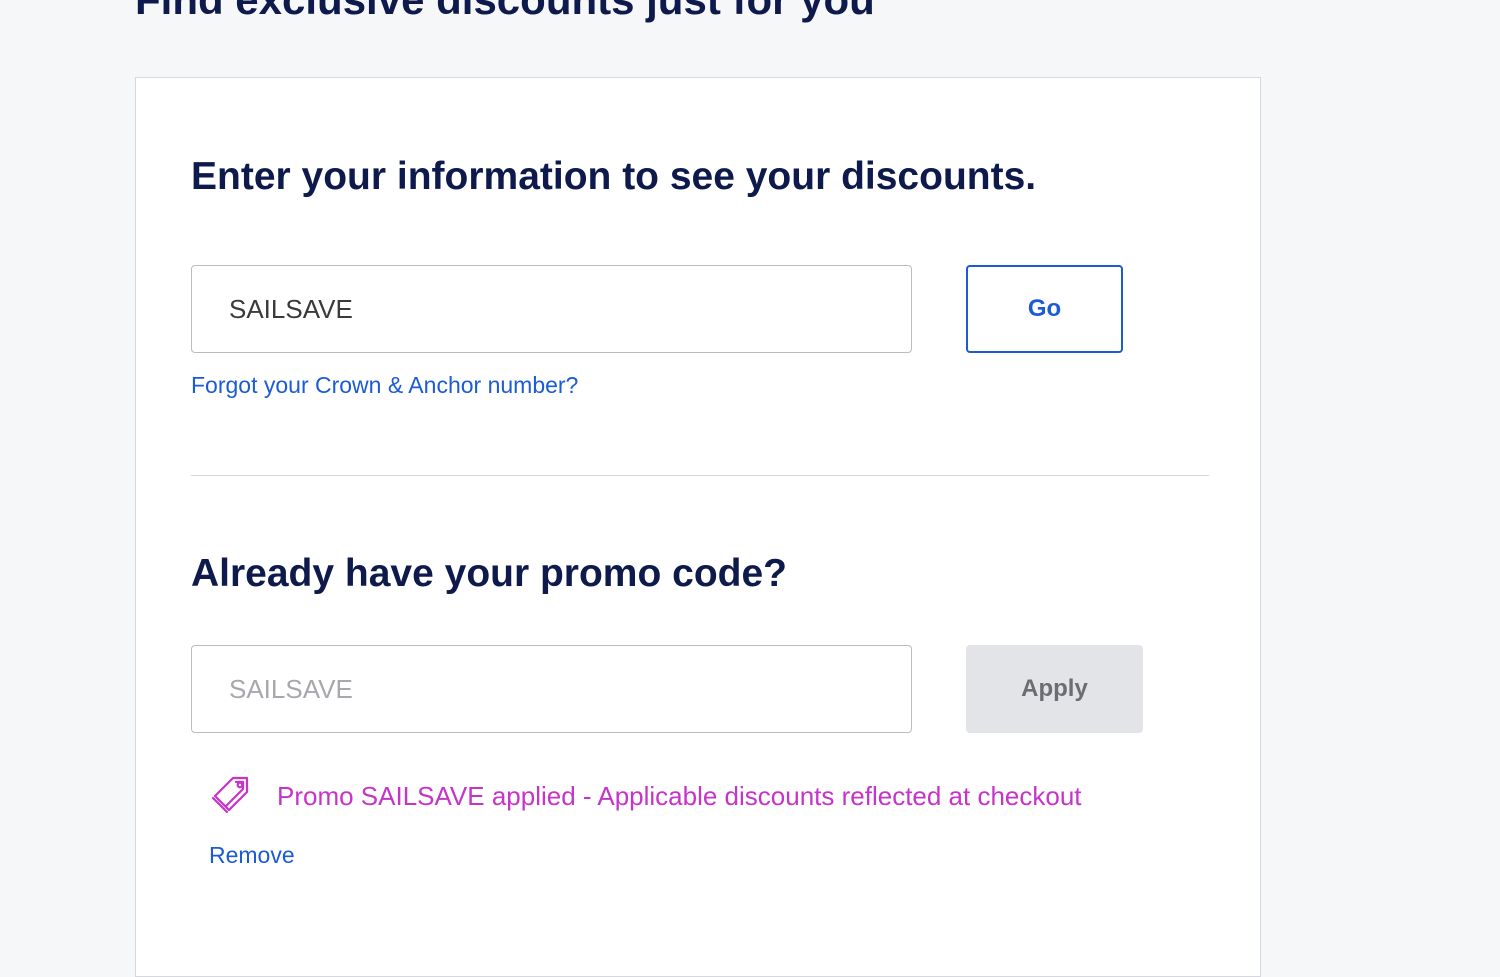  Describe the element at coordinates (551, 309) in the screenshot. I see `crown-anchor-number-input` at that location.